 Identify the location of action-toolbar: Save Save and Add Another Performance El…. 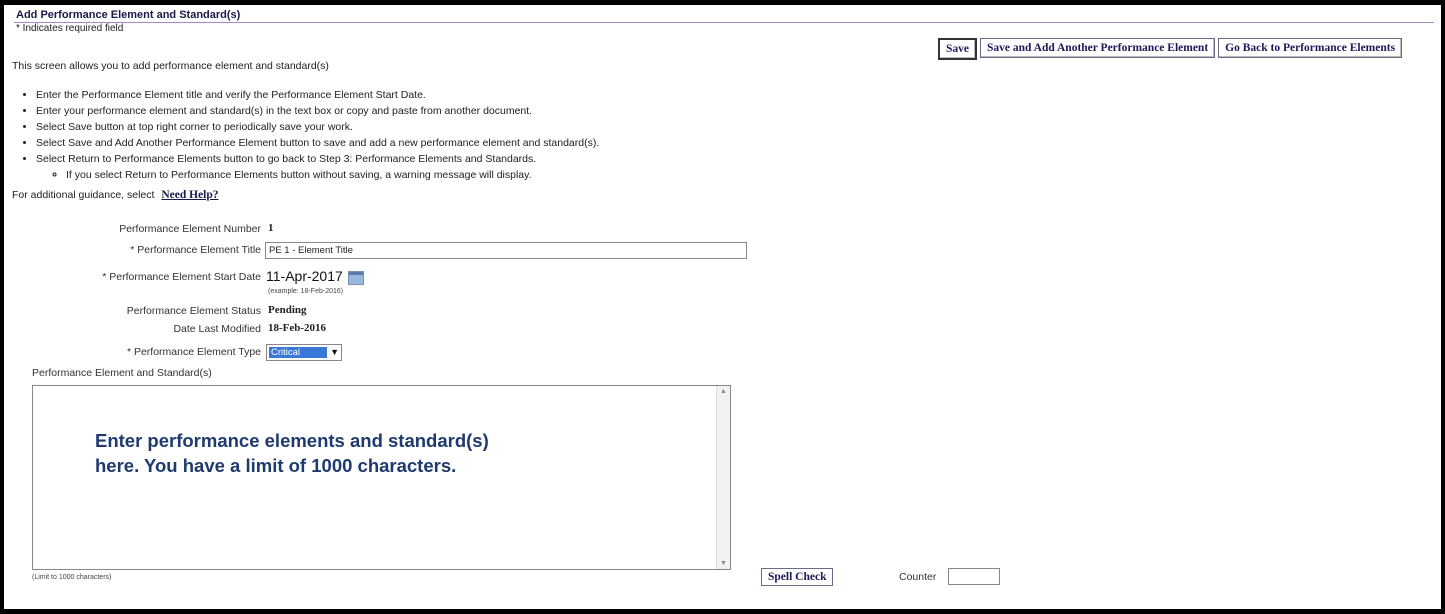
(1170, 49).